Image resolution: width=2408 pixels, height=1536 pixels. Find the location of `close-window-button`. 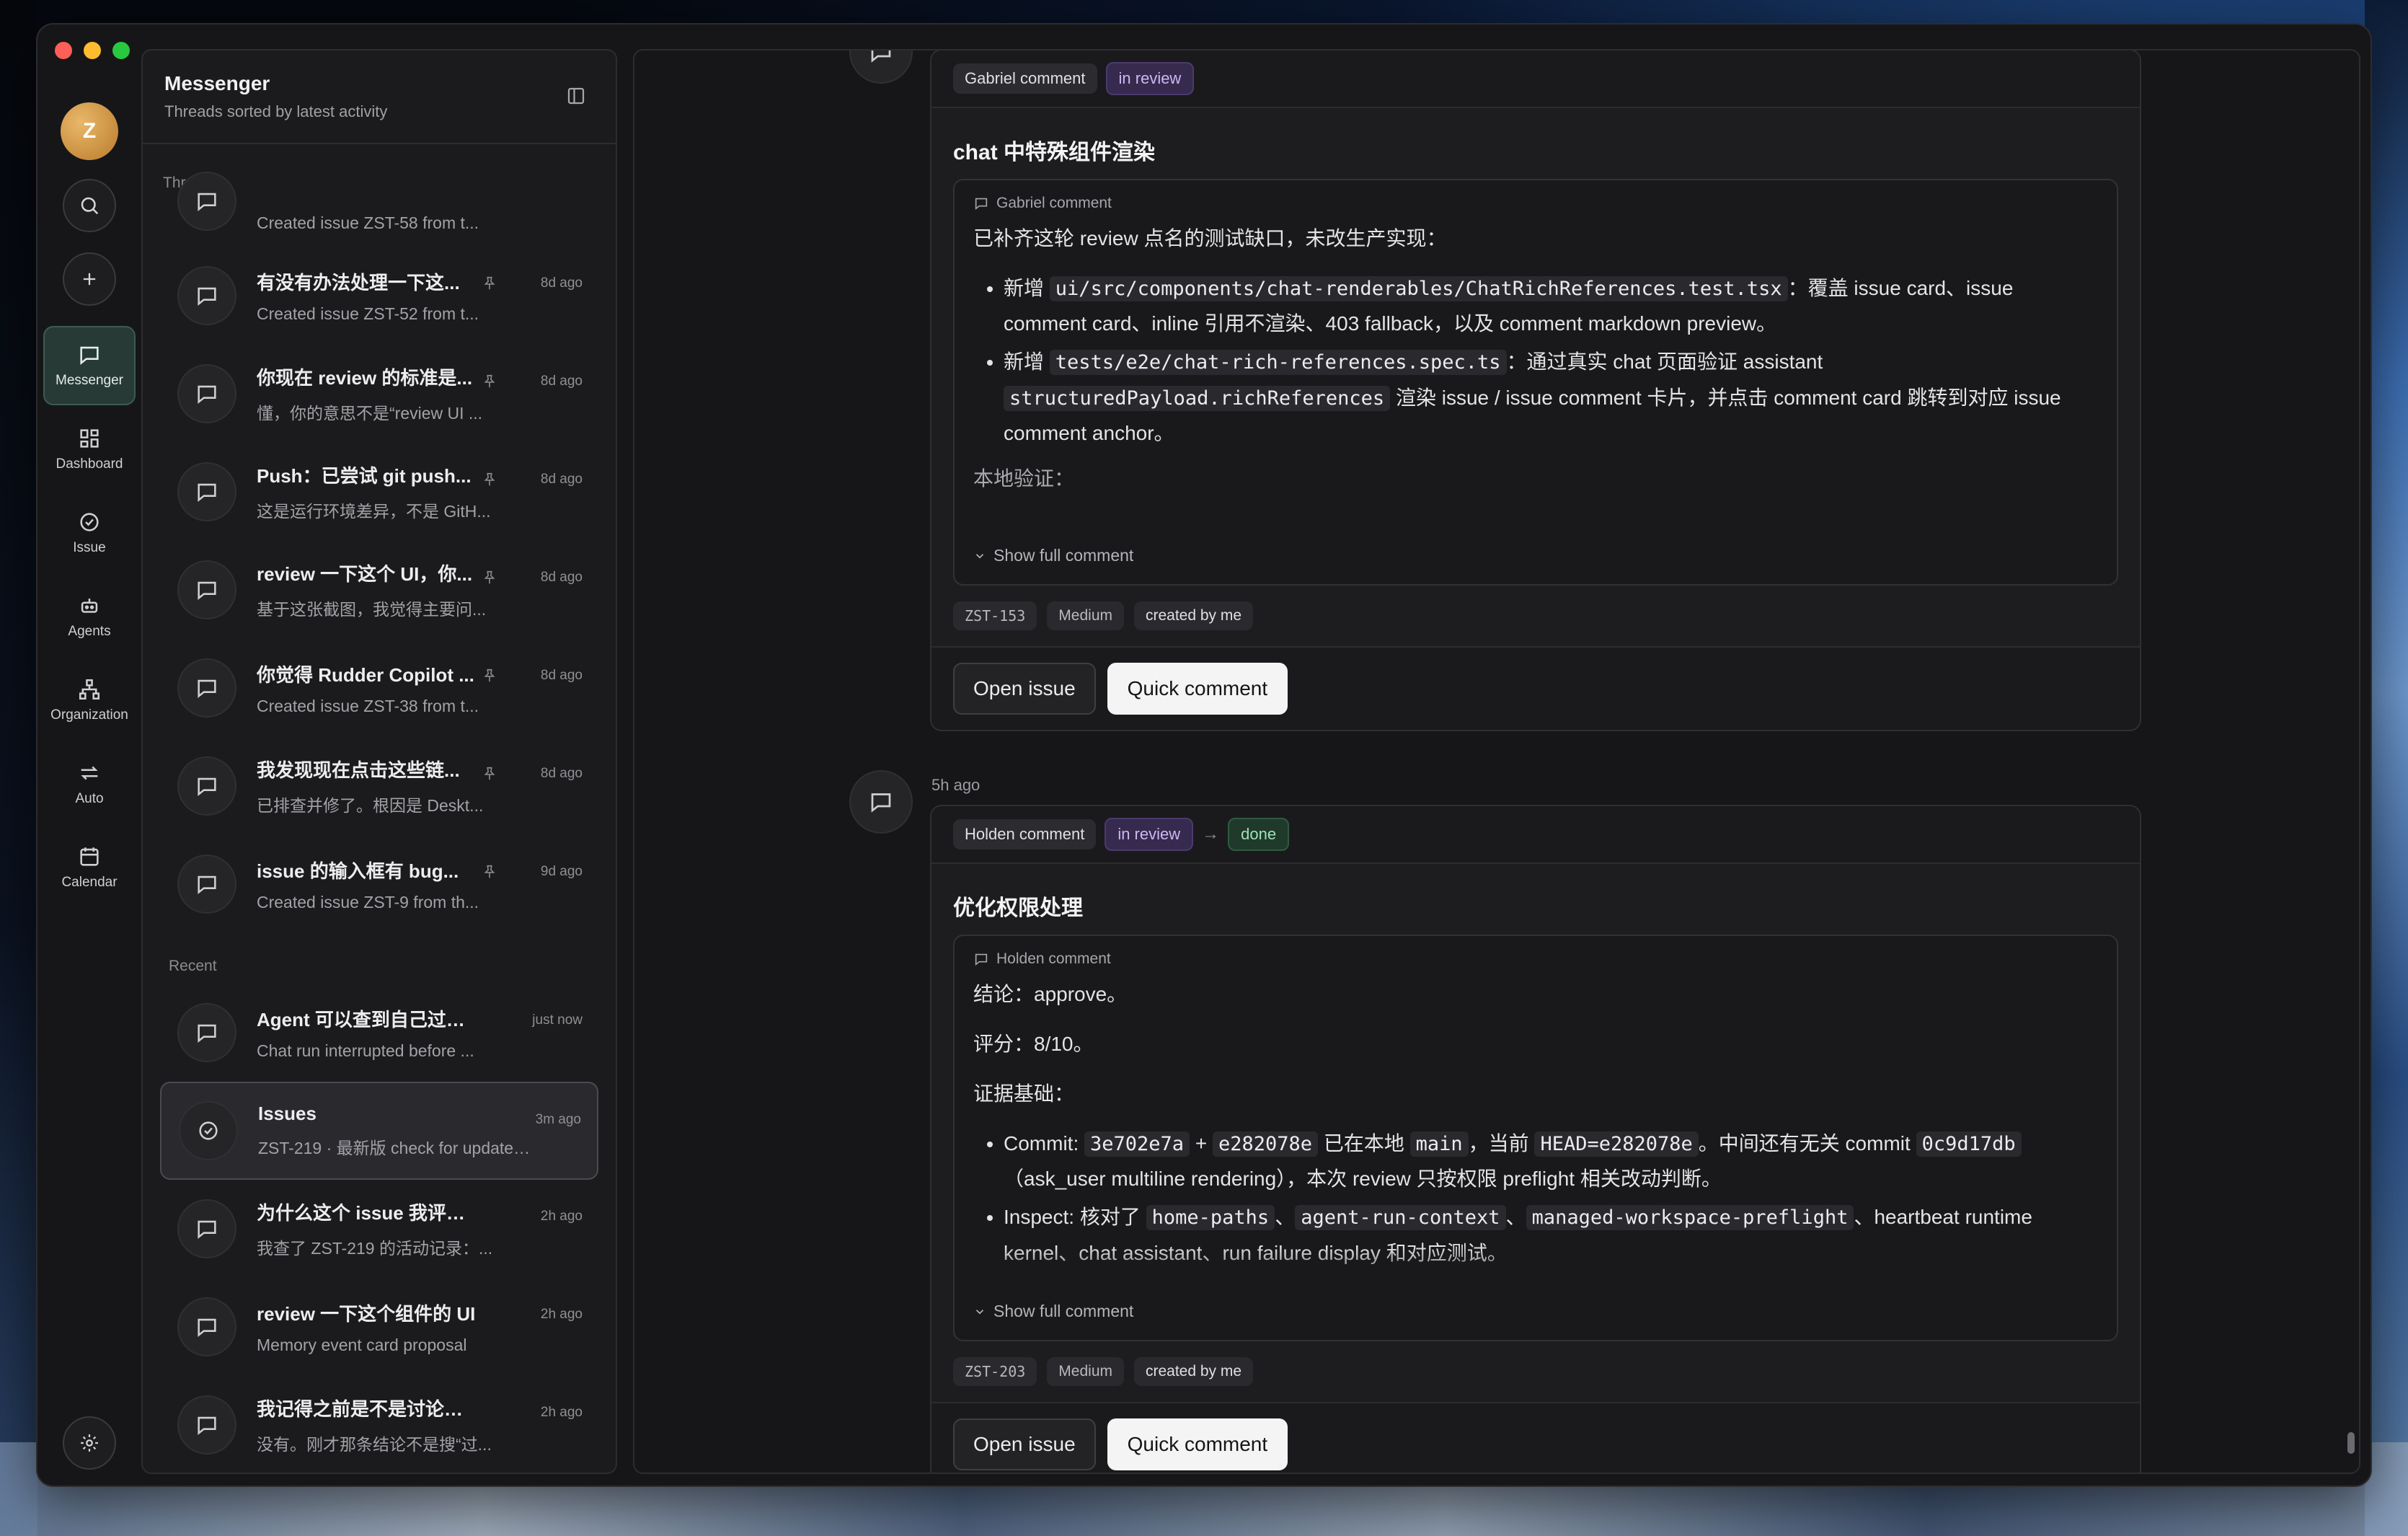

close-window-button is located at coordinates (63, 50).